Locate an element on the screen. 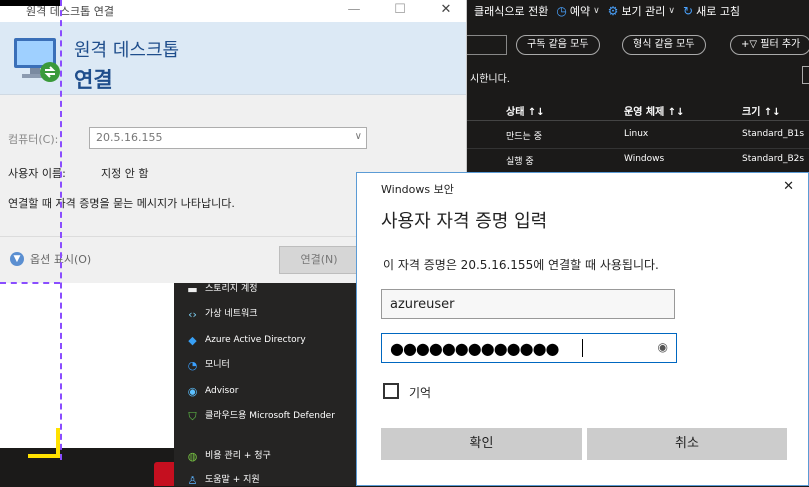  menu-item-advisor: ◉ Advisor is located at coordinates (212, 391).